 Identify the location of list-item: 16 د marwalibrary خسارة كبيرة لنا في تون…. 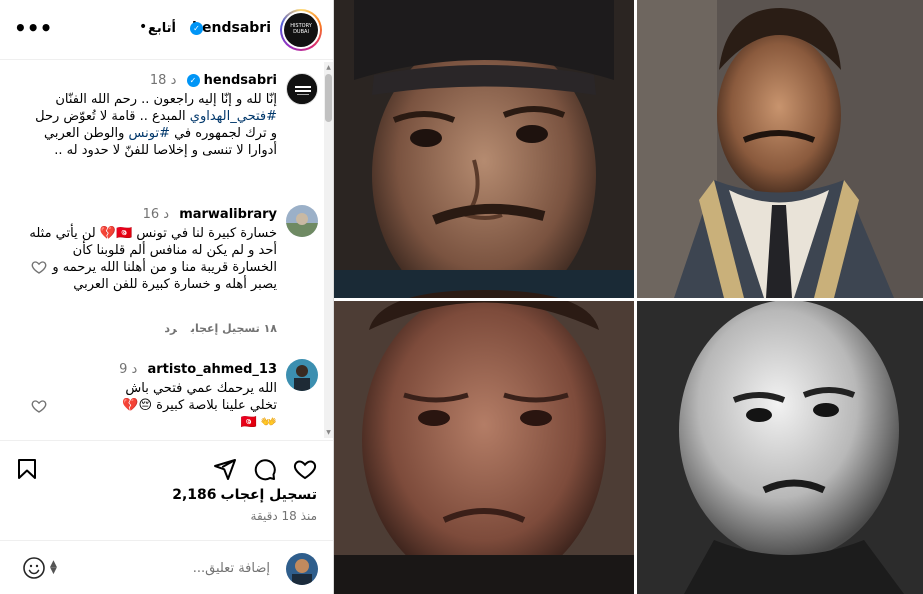
(166, 273).